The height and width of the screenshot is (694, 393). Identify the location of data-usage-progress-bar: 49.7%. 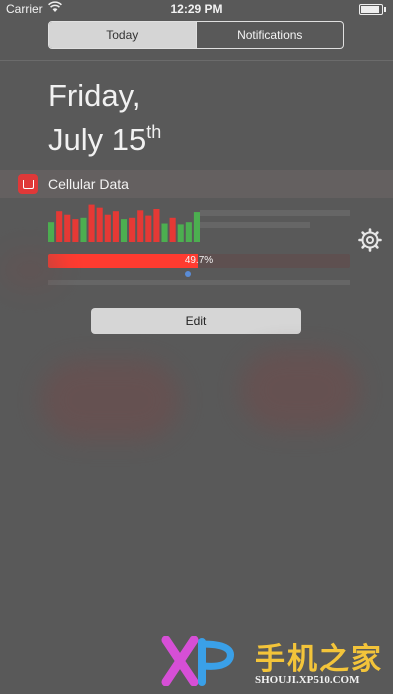
(199, 261).